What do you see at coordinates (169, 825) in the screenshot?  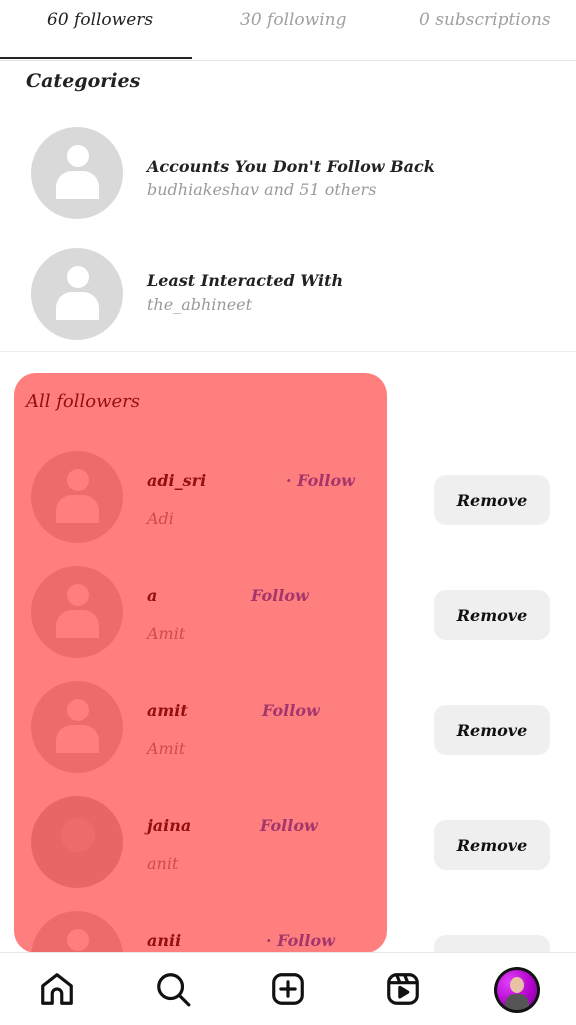 I see `follower-username: jaina` at bounding box center [169, 825].